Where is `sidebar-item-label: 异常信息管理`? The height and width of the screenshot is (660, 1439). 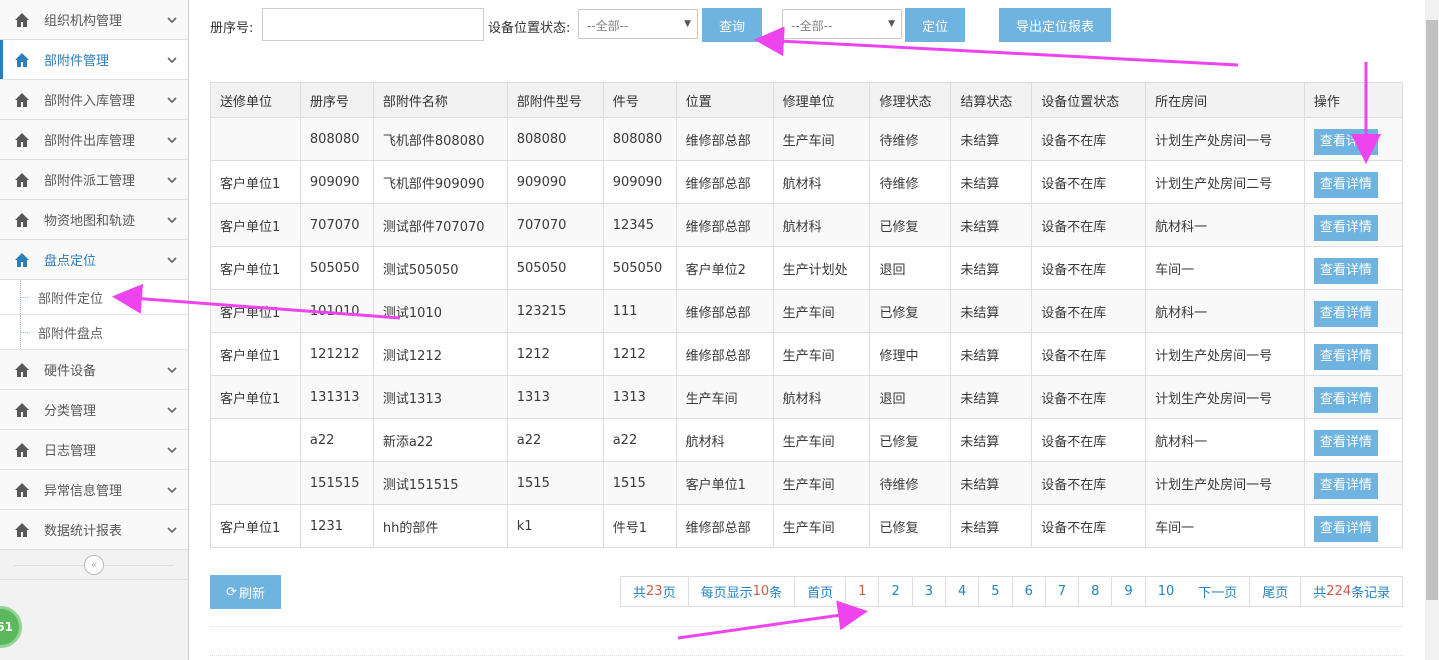 sidebar-item-label: 异常信息管理 is located at coordinates (83, 491).